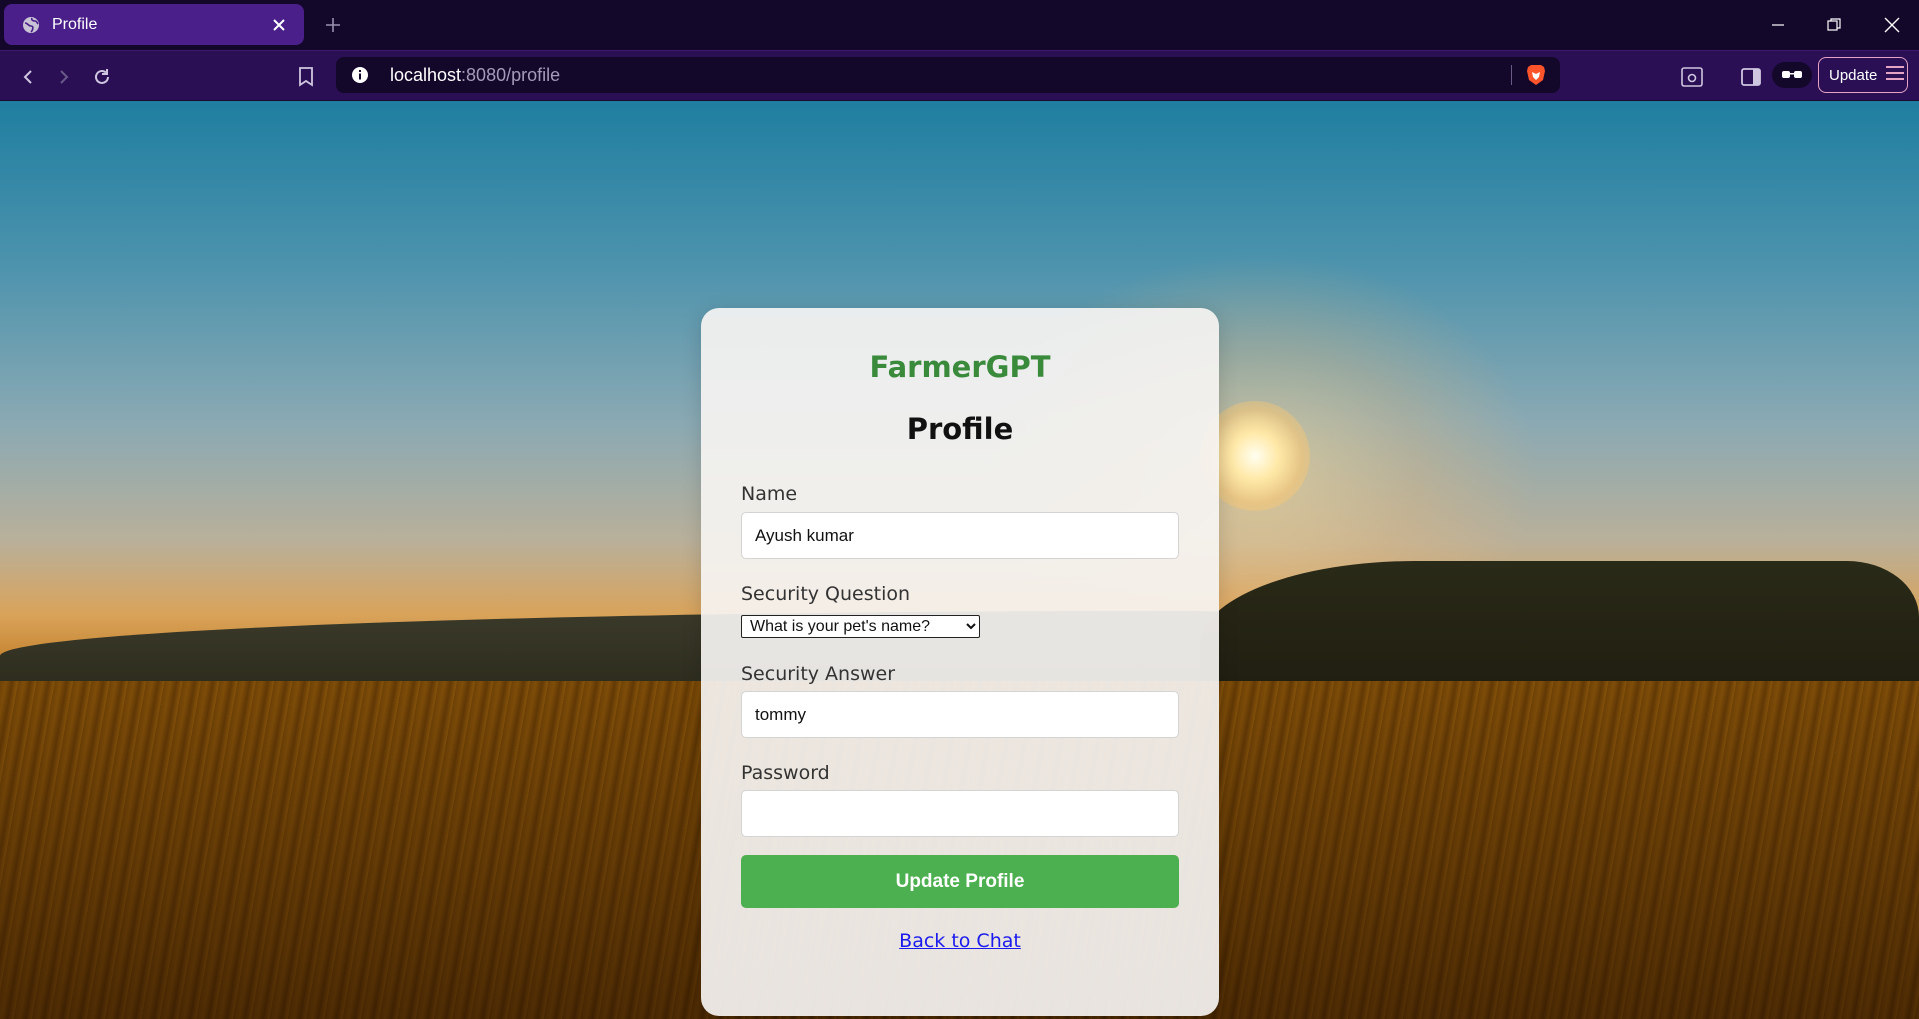 The width and height of the screenshot is (1919, 1019). What do you see at coordinates (511, 74) in the screenshot?
I see `url-path: :8080/profile` at bounding box center [511, 74].